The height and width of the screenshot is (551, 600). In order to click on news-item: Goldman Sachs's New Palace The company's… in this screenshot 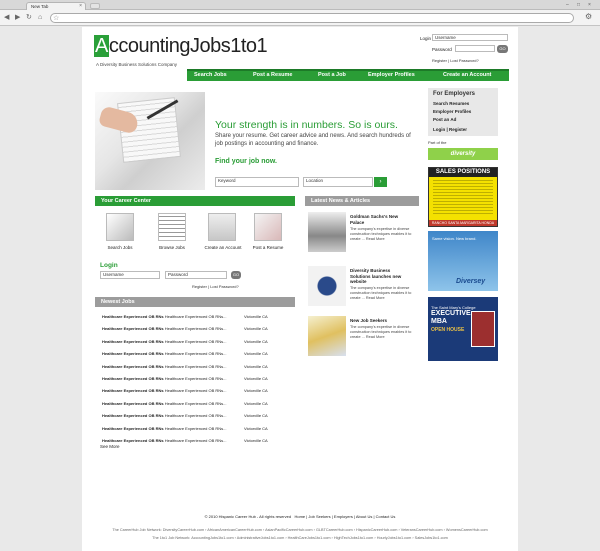, I will do `click(365, 234)`.